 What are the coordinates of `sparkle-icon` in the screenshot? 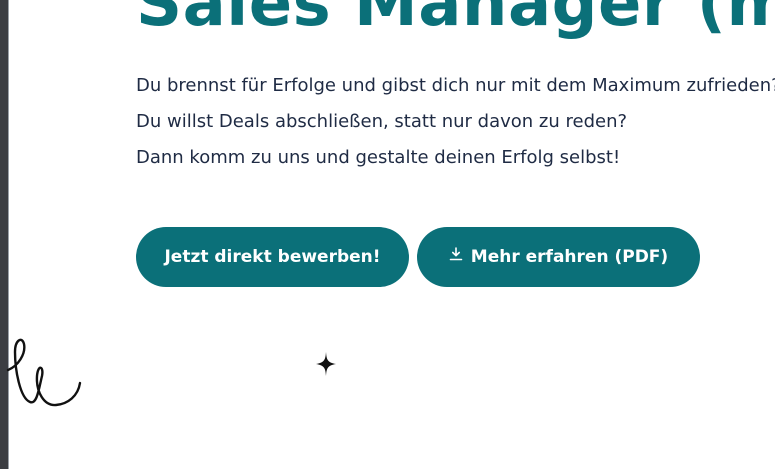 It's located at (326, 364).